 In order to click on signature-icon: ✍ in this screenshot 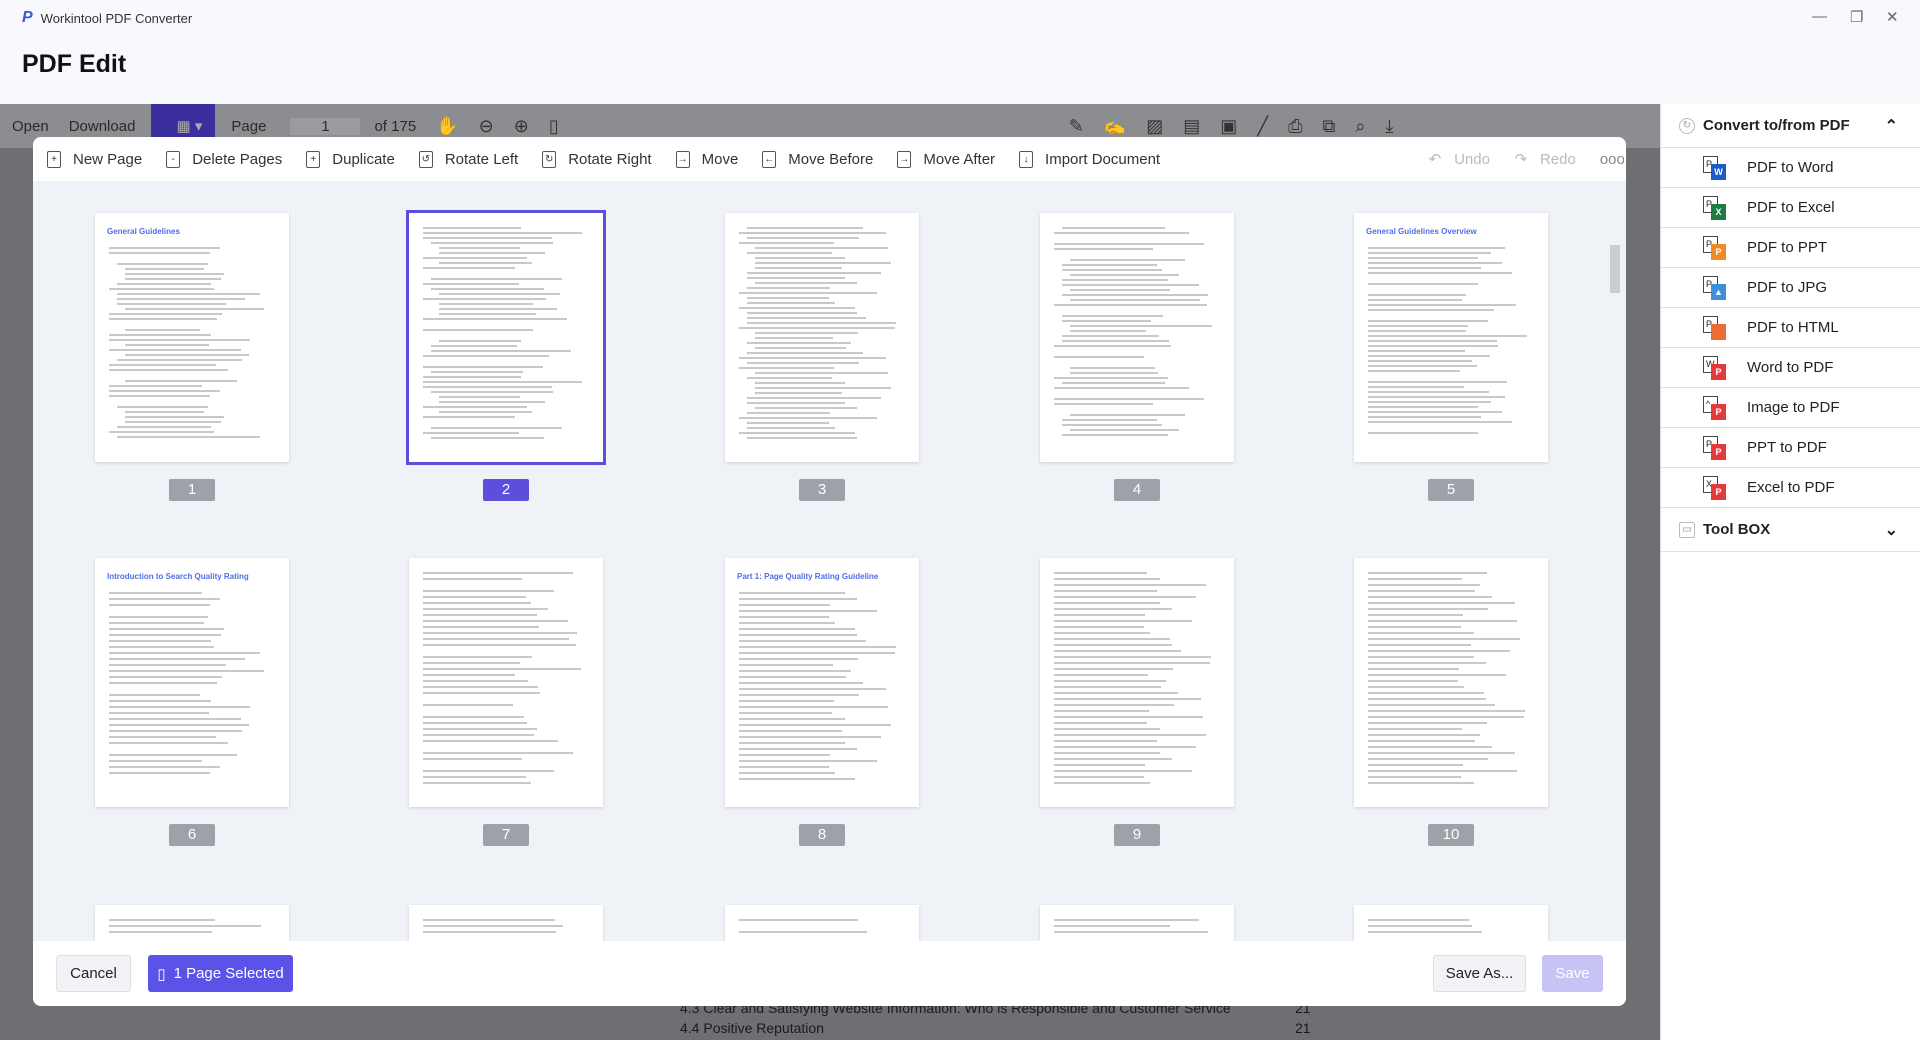, I will do `click(1115, 126)`.